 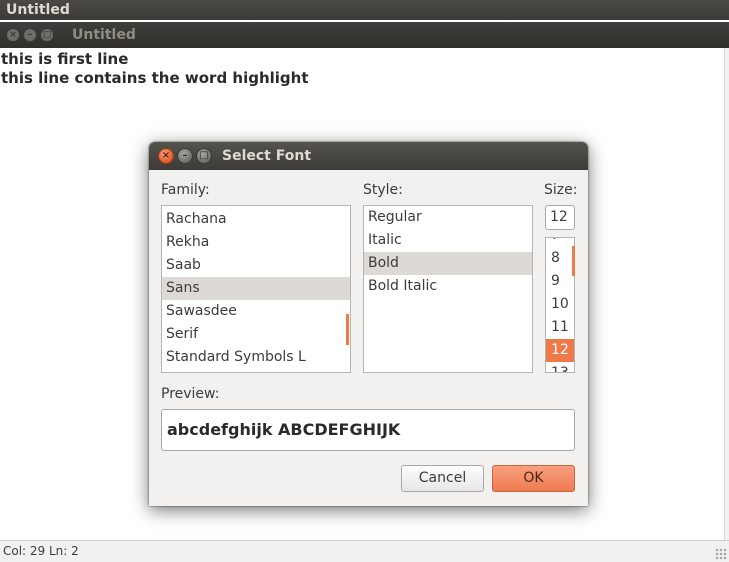 What do you see at coordinates (560, 350) in the screenshot?
I see `size-item-selected: 12` at bounding box center [560, 350].